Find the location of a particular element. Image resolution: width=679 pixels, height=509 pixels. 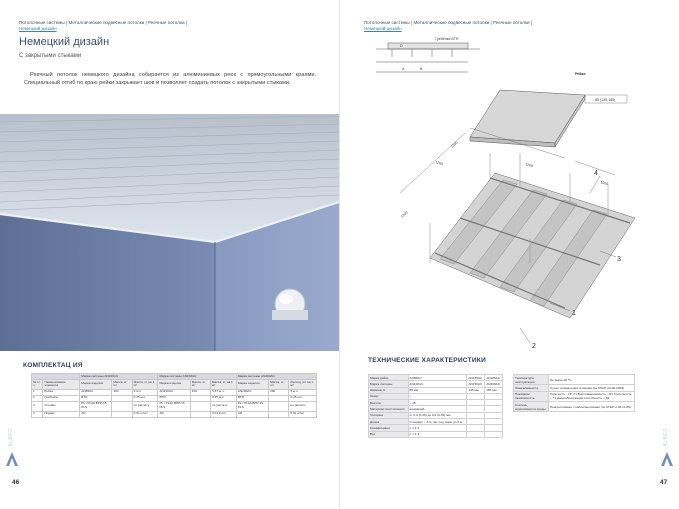

spec-key: Пожарная безопасность is located at coordinates (531, 396).